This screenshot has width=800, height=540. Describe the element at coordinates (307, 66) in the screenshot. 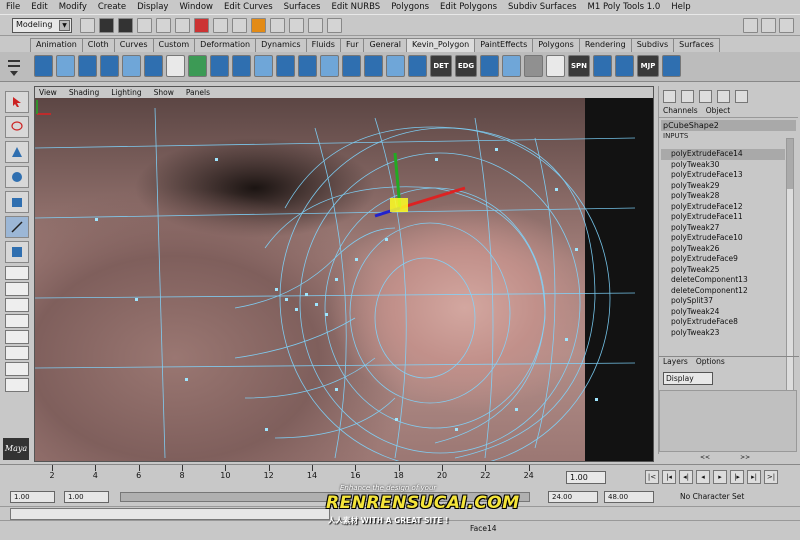

I see `append-polygon-icon` at that location.